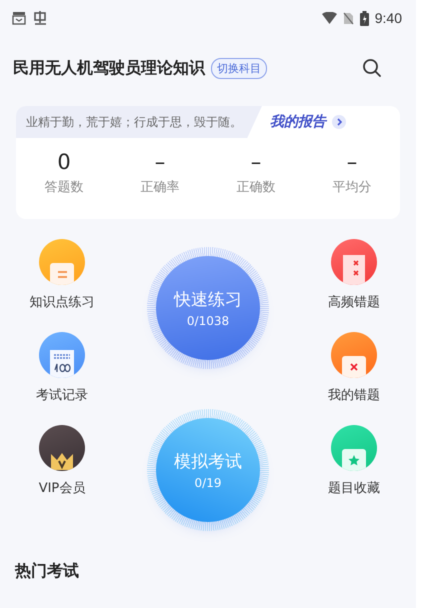 The width and height of the screenshot is (430, 608). What do you see at coordinates (329, 18) in the screenshot?
I see `wifi-icon` at bounding box center [329, 18].